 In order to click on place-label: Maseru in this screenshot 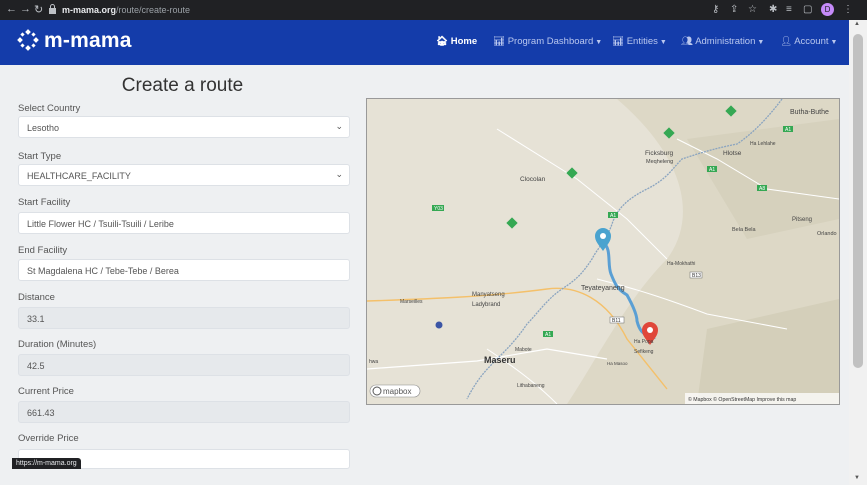, I will do `click(500, 360)`.